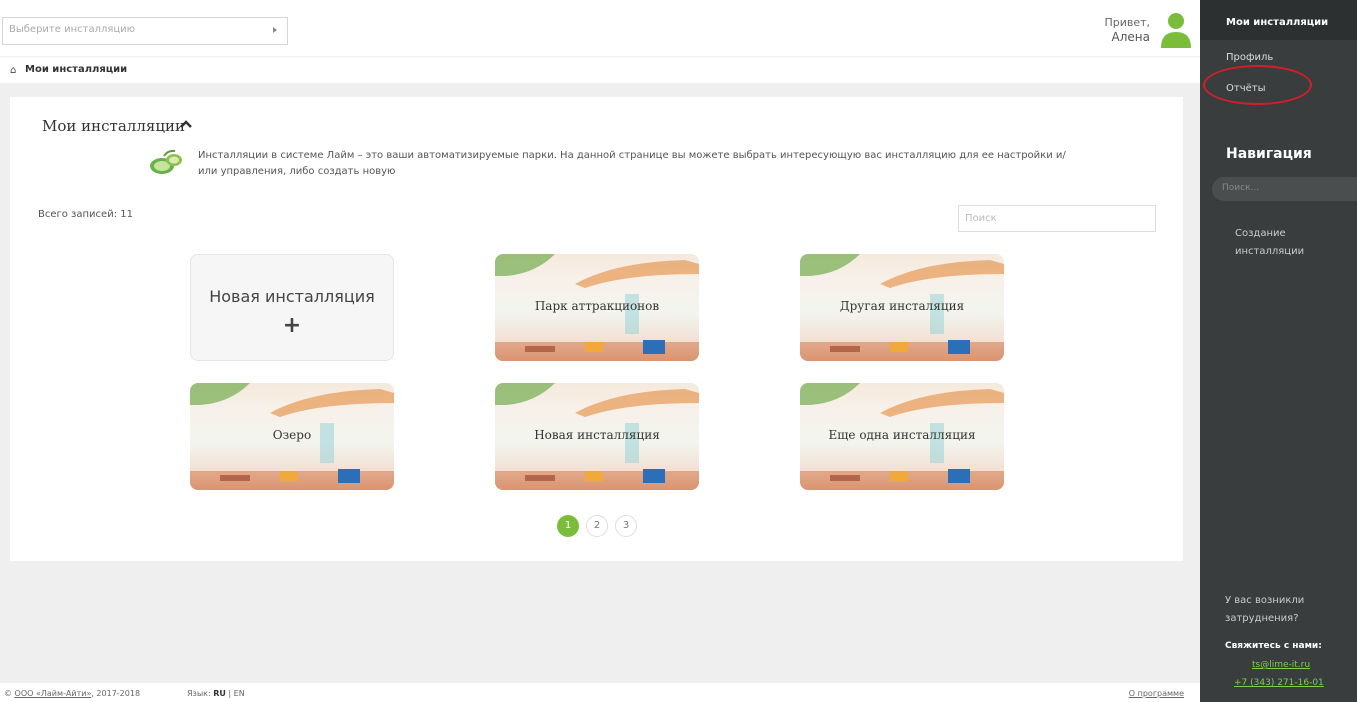  I want to click on create-installation-line1: Создание, so click(1260, 233).